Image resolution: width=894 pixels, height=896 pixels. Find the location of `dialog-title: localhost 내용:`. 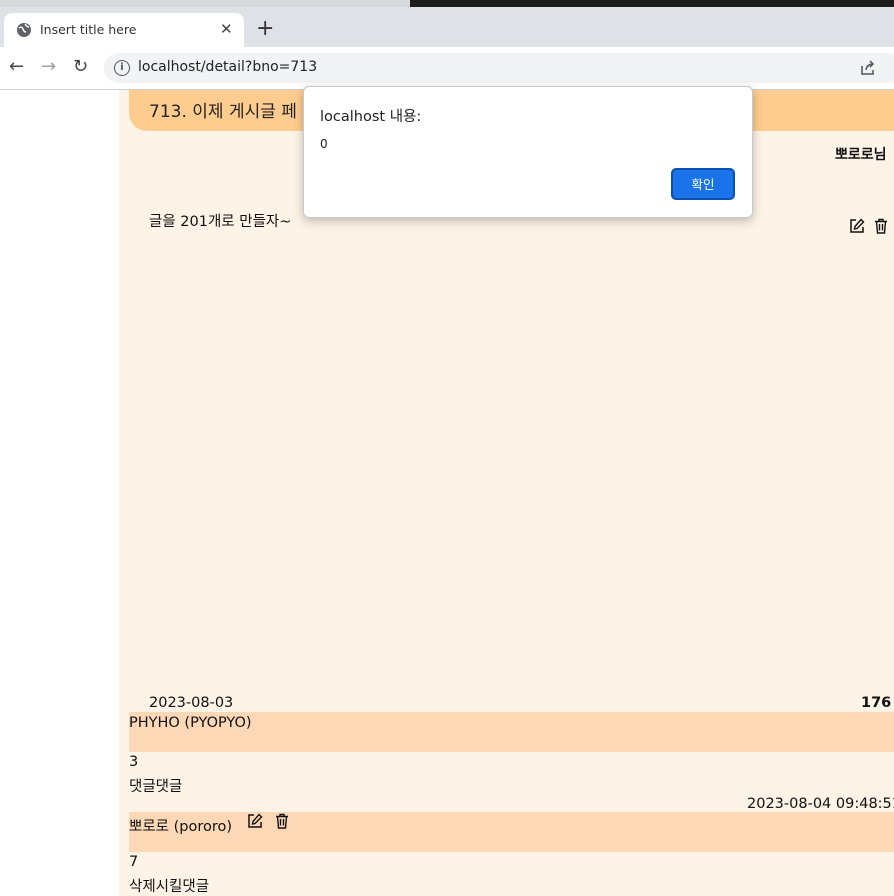

dialog-title: localhost 내용: is located at coordinates (371, 117).